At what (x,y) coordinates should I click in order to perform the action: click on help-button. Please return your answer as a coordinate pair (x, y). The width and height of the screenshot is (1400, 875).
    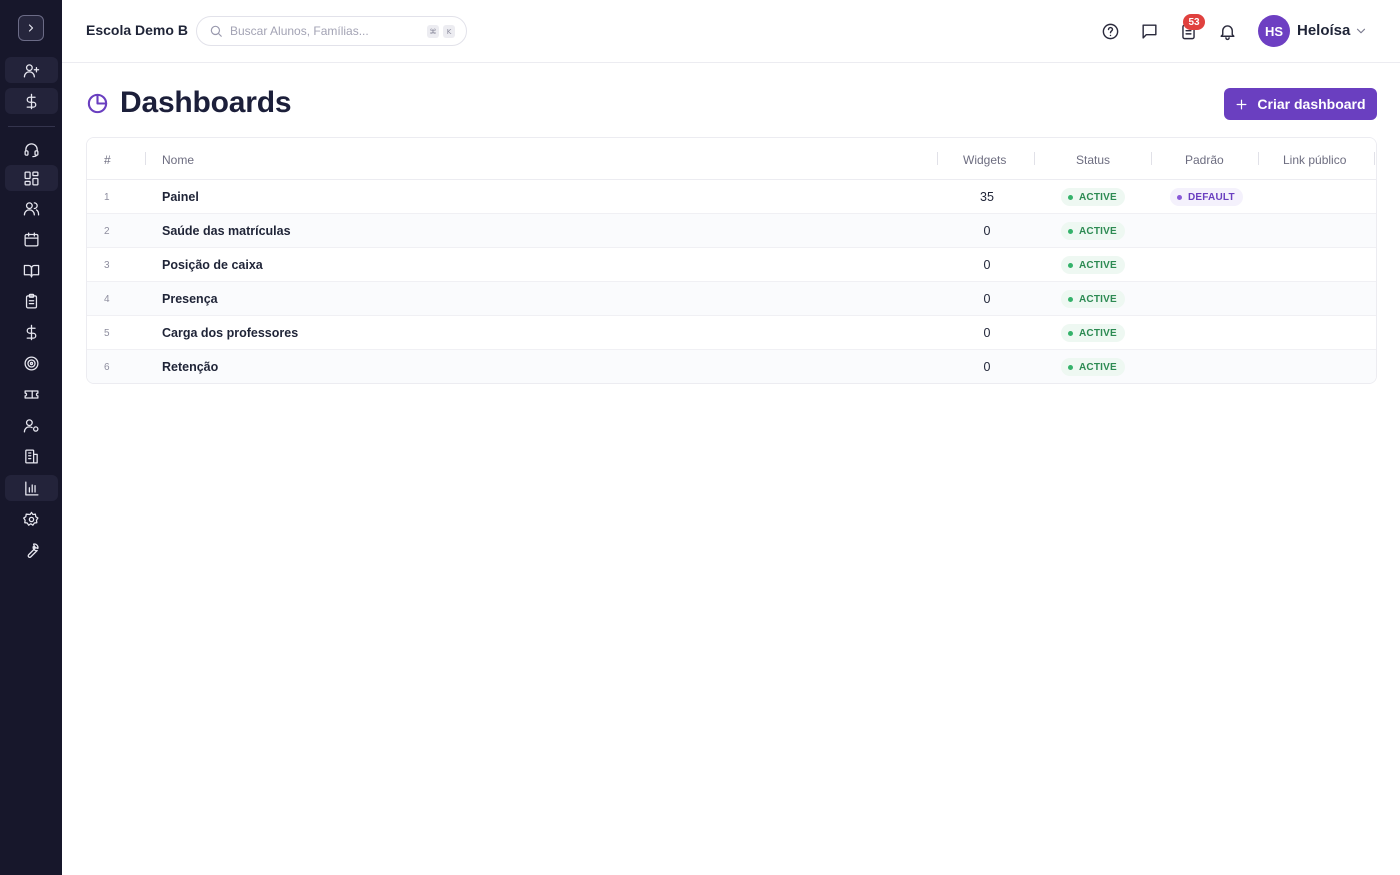
    Looking at the image, I should click on (1110, 31).